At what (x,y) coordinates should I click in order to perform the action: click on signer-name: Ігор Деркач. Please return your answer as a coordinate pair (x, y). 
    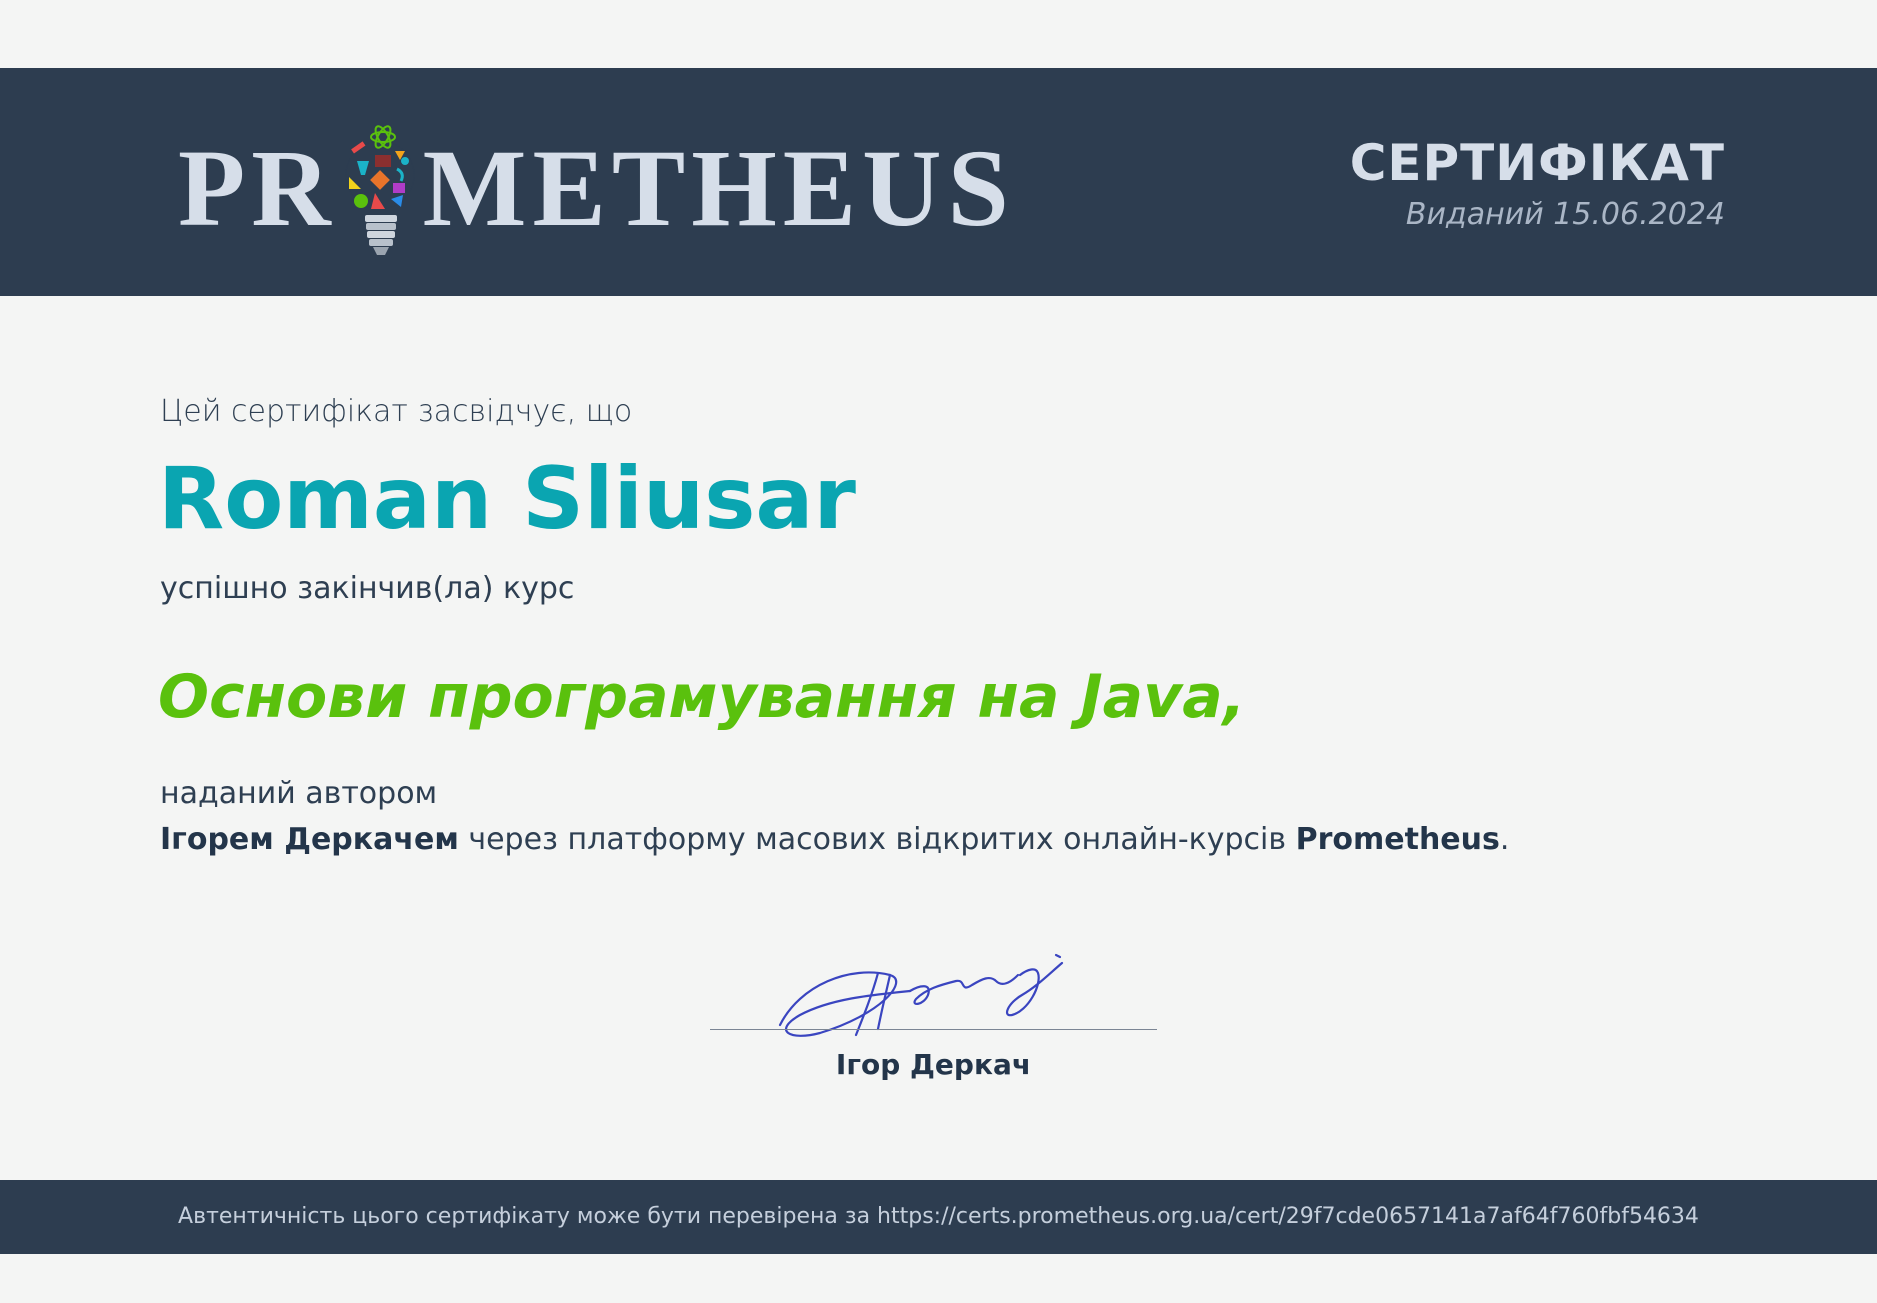
    Looking at the image, I should click on (933, 1064).